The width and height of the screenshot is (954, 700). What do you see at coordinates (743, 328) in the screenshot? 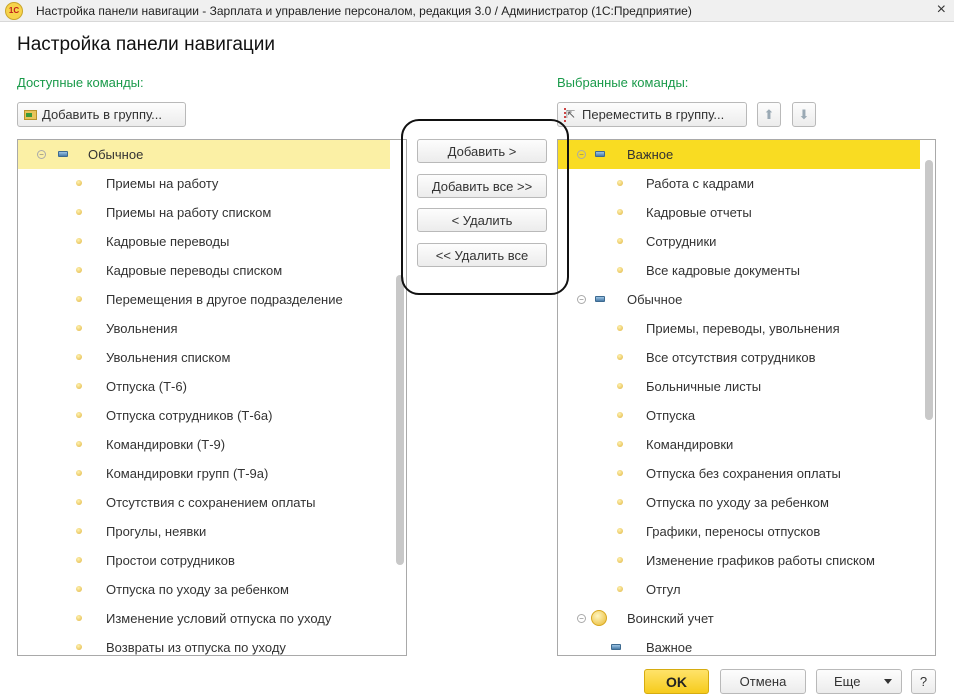
I see `command-label: Приемы, переводы, увольнения` at bounding box center [743, 328].